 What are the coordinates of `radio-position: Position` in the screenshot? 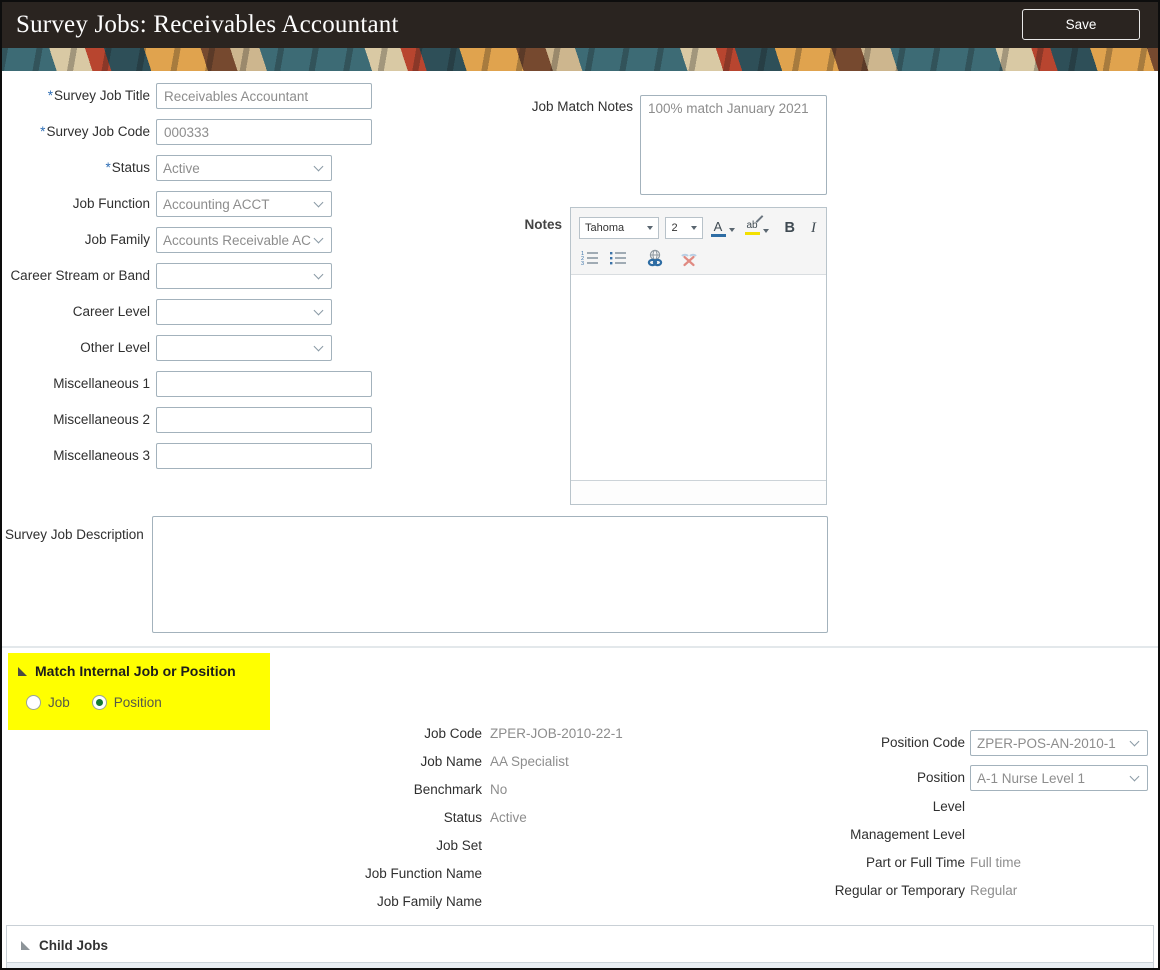 It's located at (126, 702).